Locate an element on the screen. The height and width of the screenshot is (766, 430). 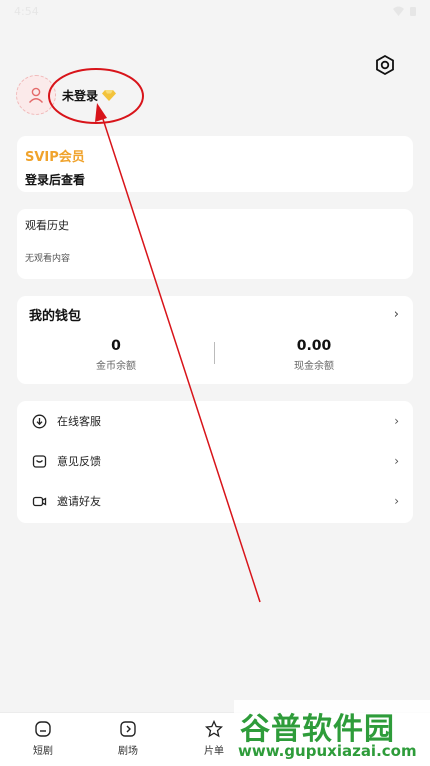
user-icon is located at coordinates (36, 95).